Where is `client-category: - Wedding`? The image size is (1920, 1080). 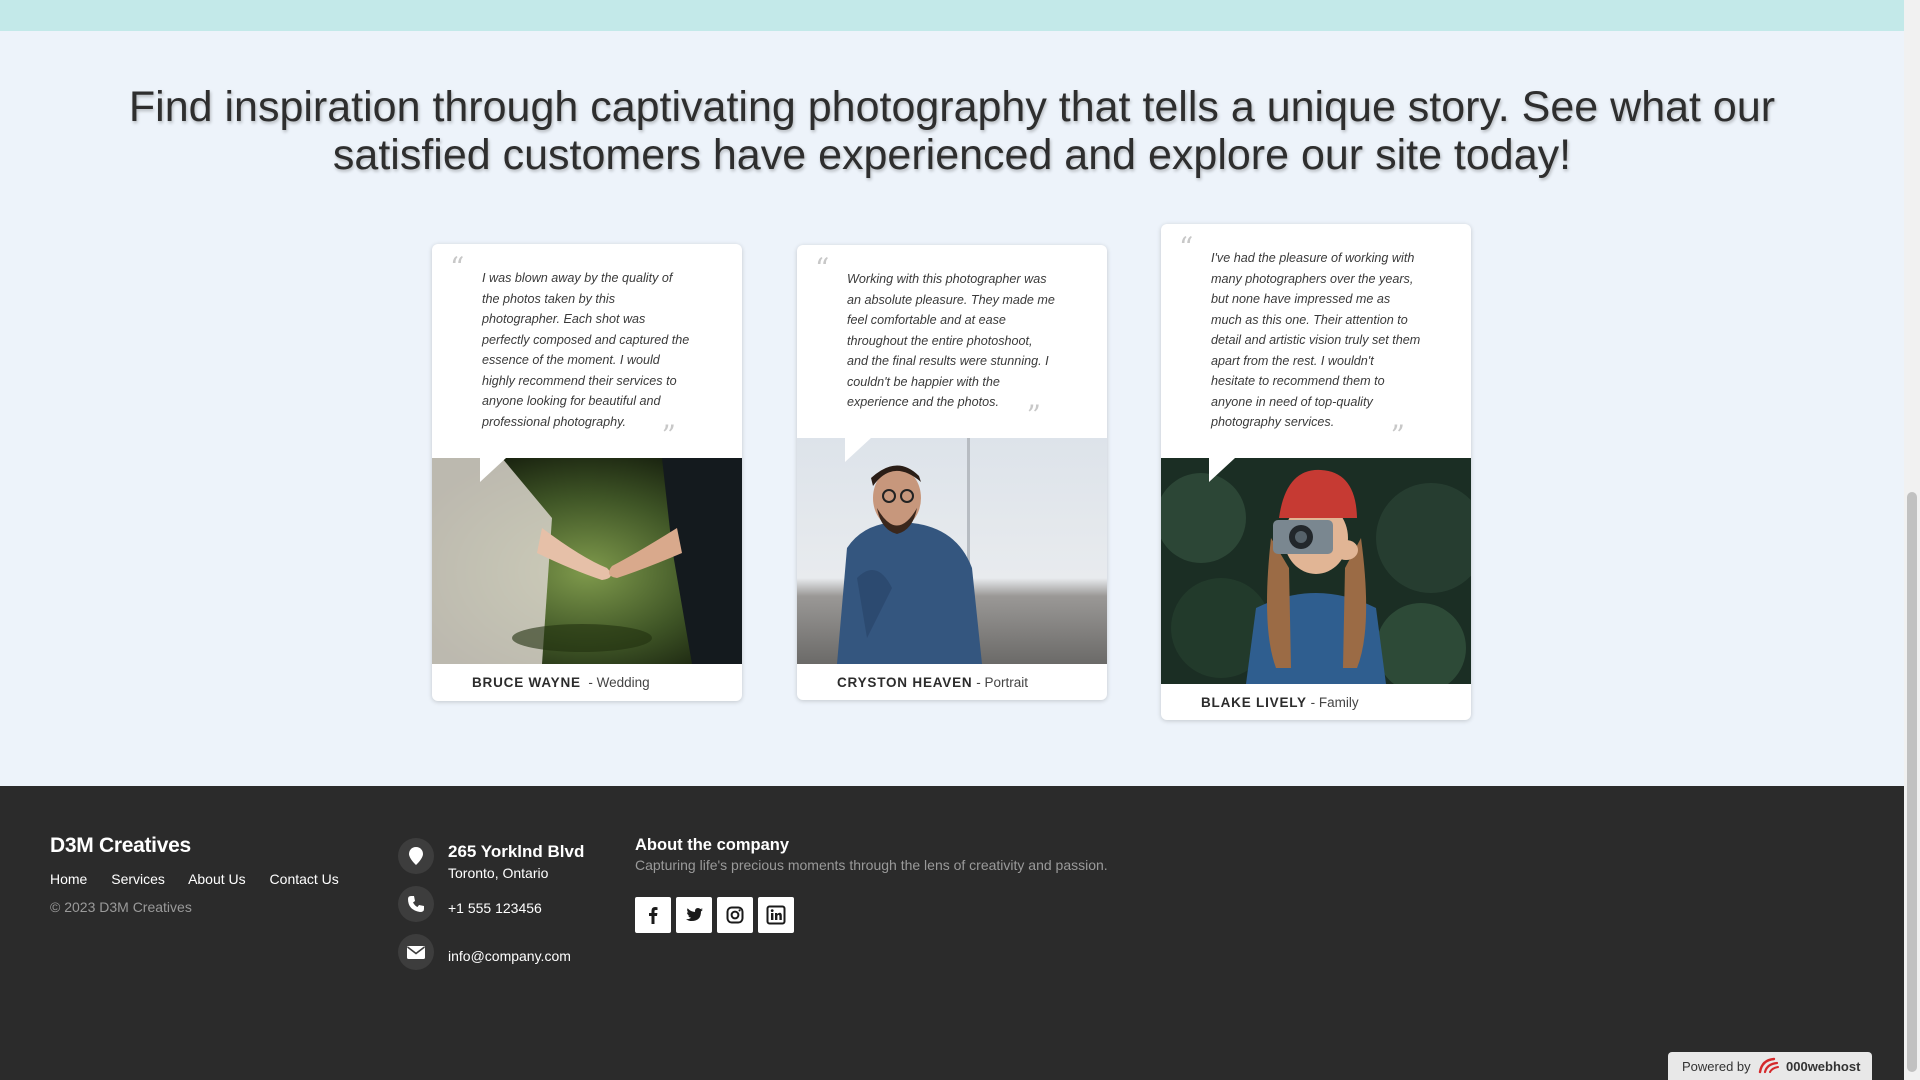
client-category: - Wedding is located at coordinates (619, 682).